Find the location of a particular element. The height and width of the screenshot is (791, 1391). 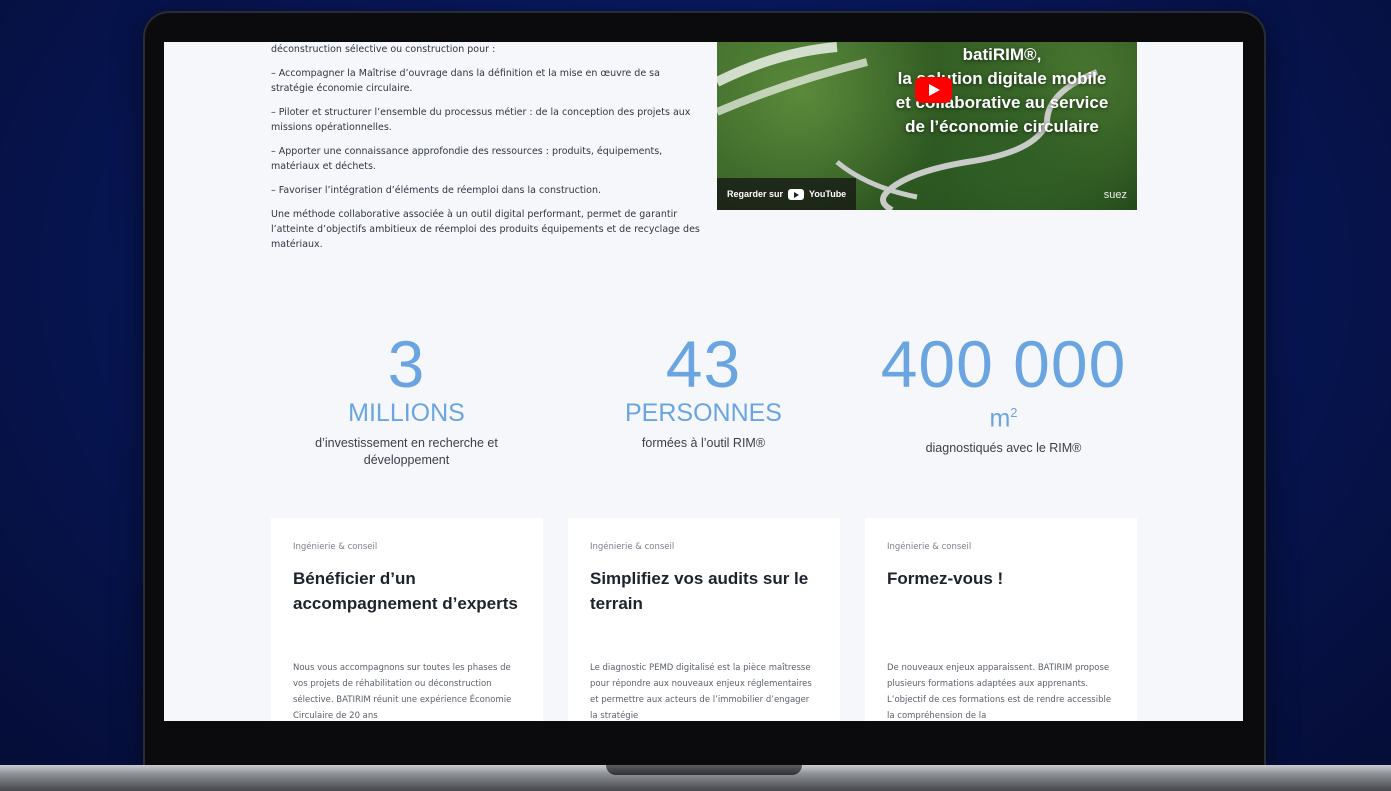

play-icon is located at coordinates (933, 90).